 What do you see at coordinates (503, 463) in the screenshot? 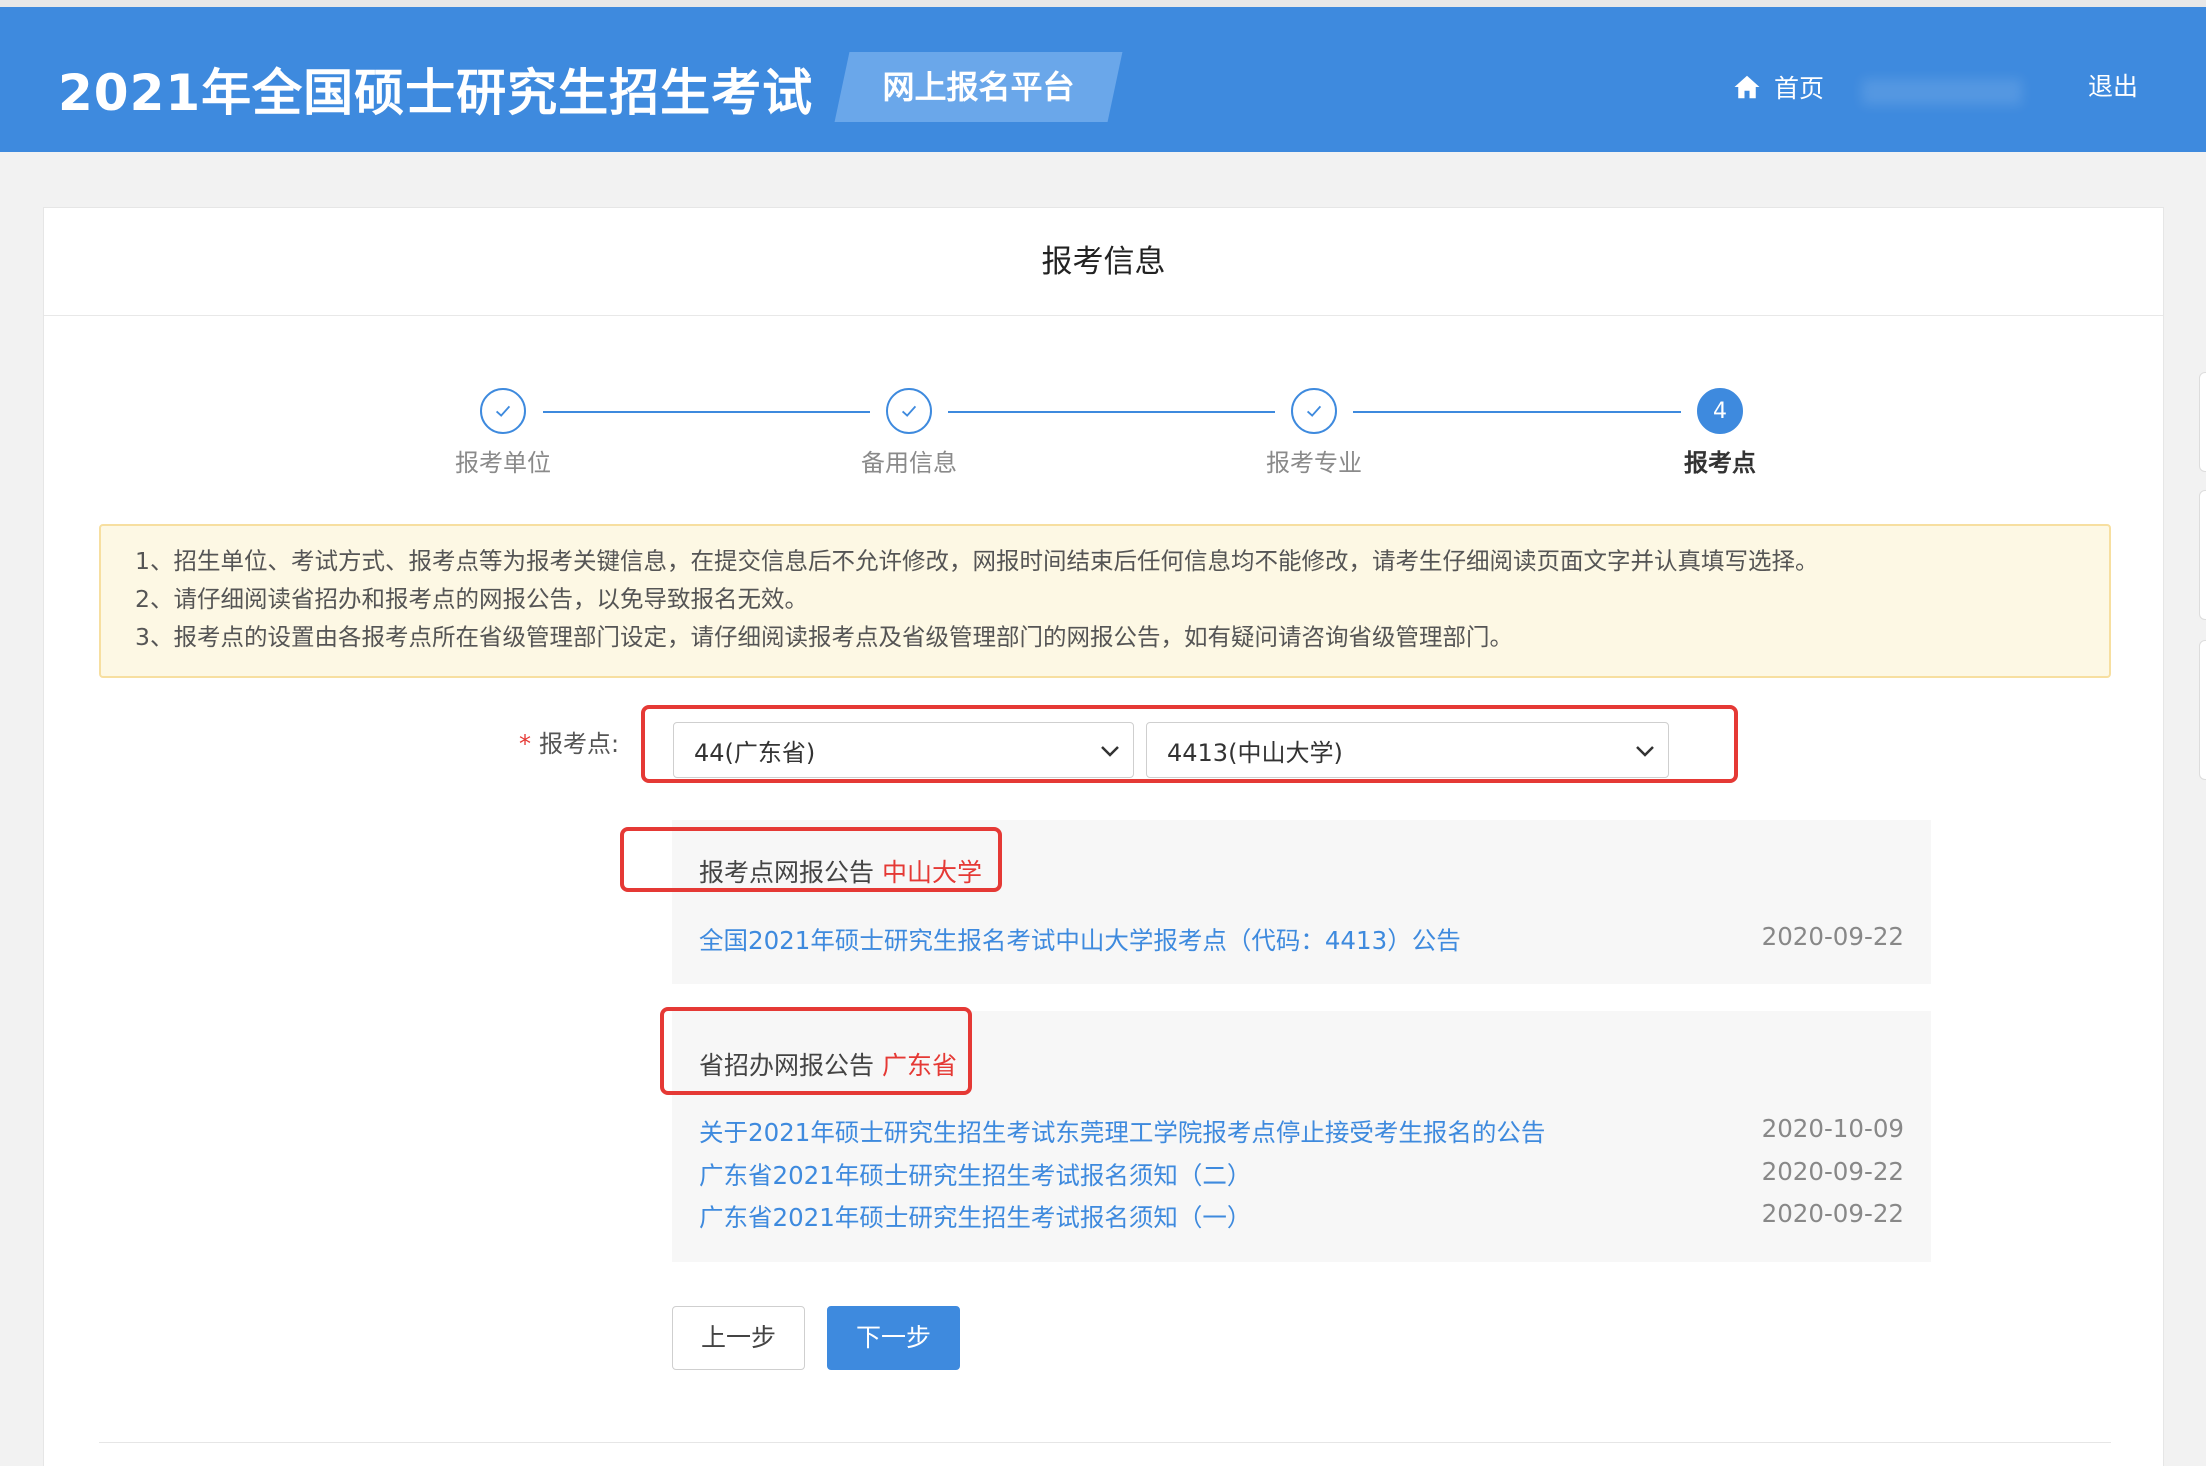
I see `step-1-label: 报考单位` at bounding box center [503, 463].